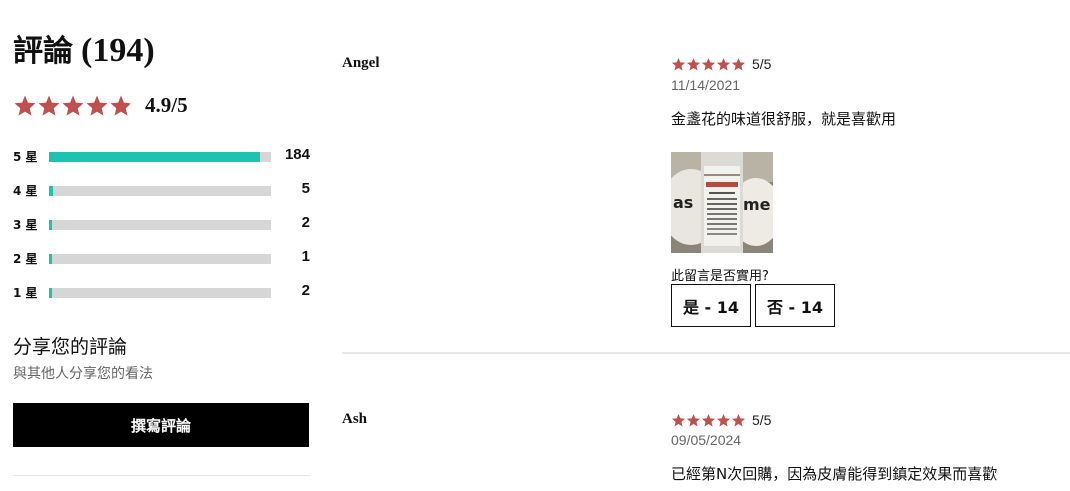 The height and width of the screenshot is (491, 1070). I want to click on distribution-label: 5 星, so click(25, 156).